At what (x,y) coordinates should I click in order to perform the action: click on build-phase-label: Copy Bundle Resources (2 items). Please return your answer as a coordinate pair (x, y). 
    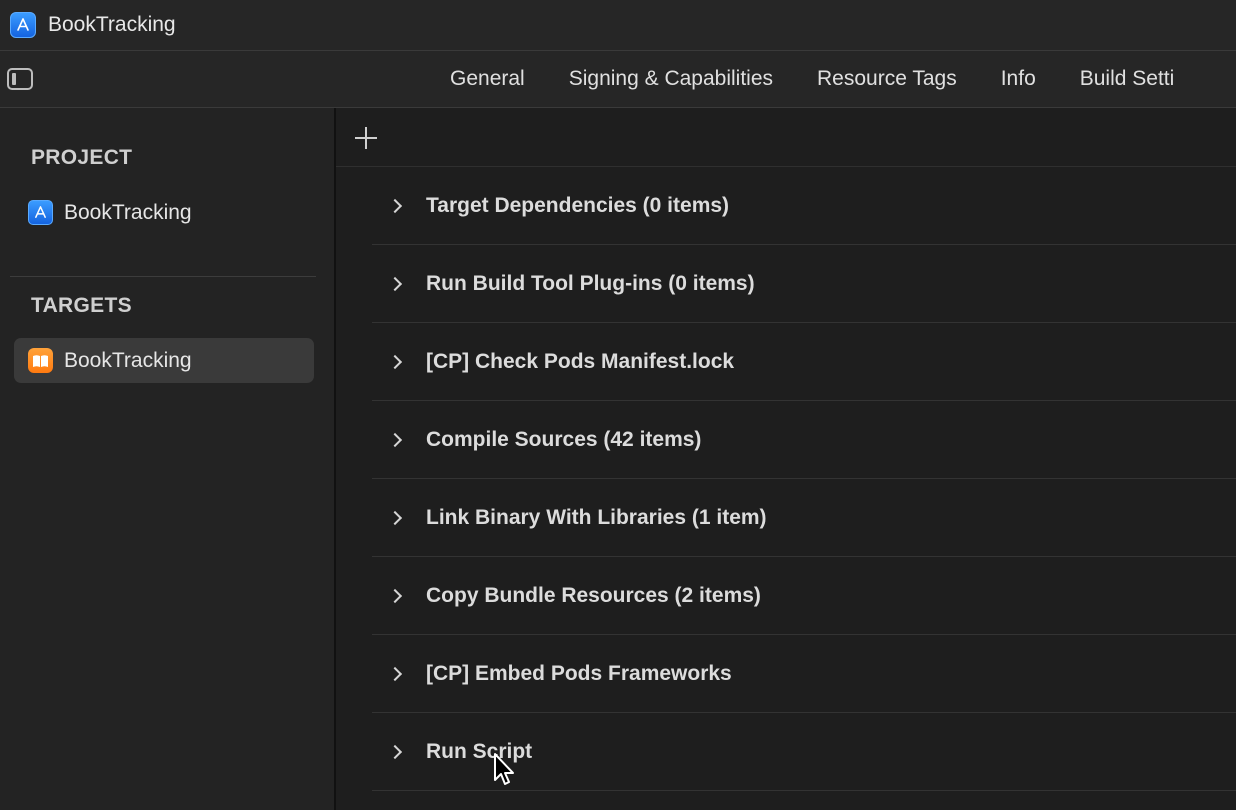
    Looking at the image, I should click on (593, 595).